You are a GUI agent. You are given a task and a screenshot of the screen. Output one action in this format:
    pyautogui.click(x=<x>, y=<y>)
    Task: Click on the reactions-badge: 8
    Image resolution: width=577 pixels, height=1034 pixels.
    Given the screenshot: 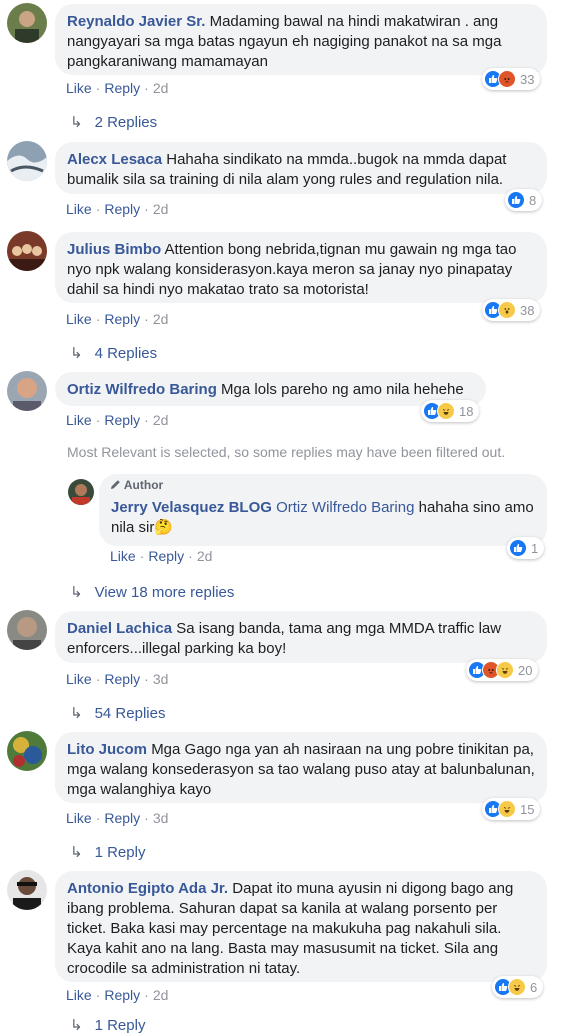 What is the action you would take?
    pyautogui.click(x=524, y=200)
    